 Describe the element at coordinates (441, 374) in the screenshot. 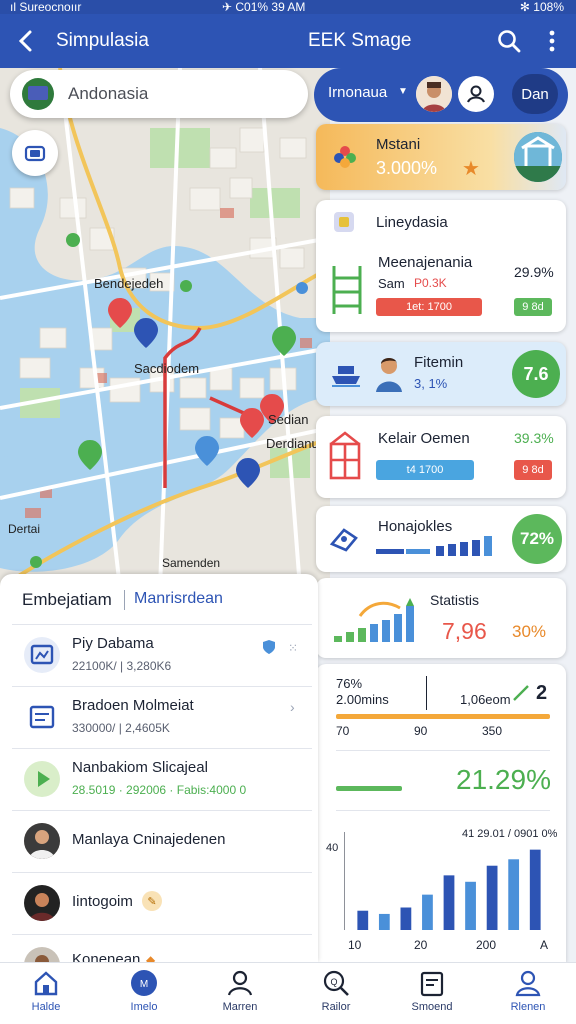

I see `profile-card: Fitemin 3, 1% 7.6` at that location.